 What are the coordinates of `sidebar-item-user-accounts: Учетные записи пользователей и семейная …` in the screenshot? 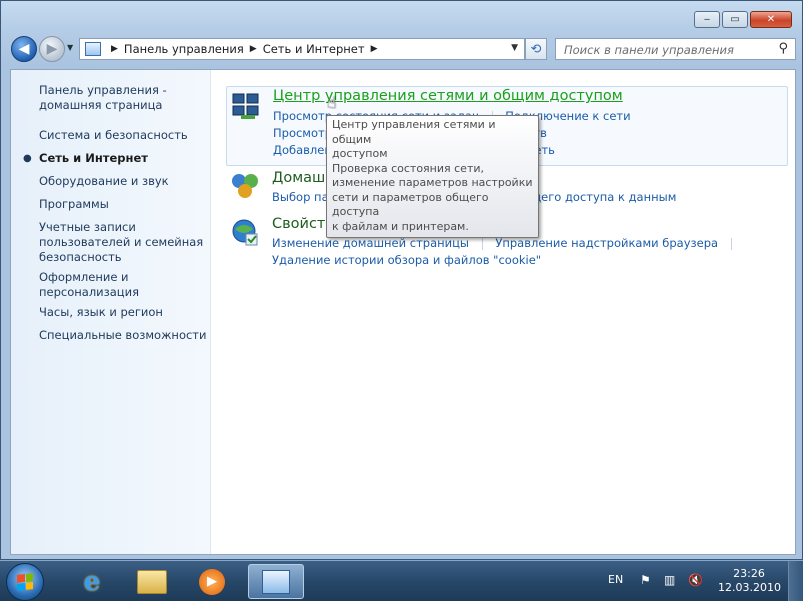 It's located at (124, 242).